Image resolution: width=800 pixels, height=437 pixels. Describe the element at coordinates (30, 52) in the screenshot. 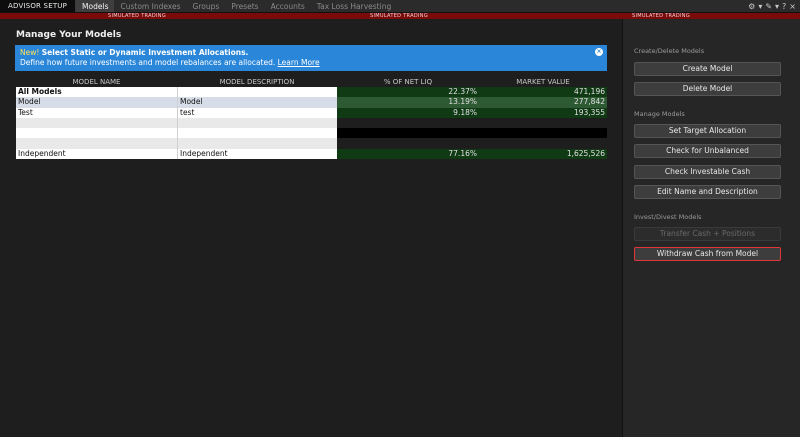

I see `new-tag: New!` at that location.